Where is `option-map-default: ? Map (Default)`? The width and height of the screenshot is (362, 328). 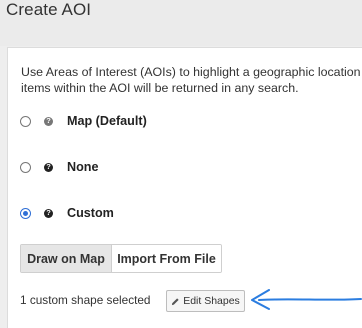
option-map-default: ? Map (Default) is located at coordinates (83, 121).